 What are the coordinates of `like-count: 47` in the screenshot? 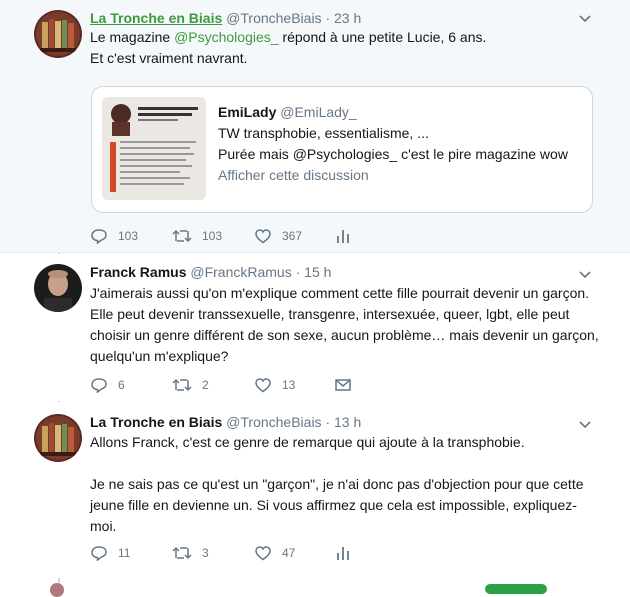 It's located at (289, 553).